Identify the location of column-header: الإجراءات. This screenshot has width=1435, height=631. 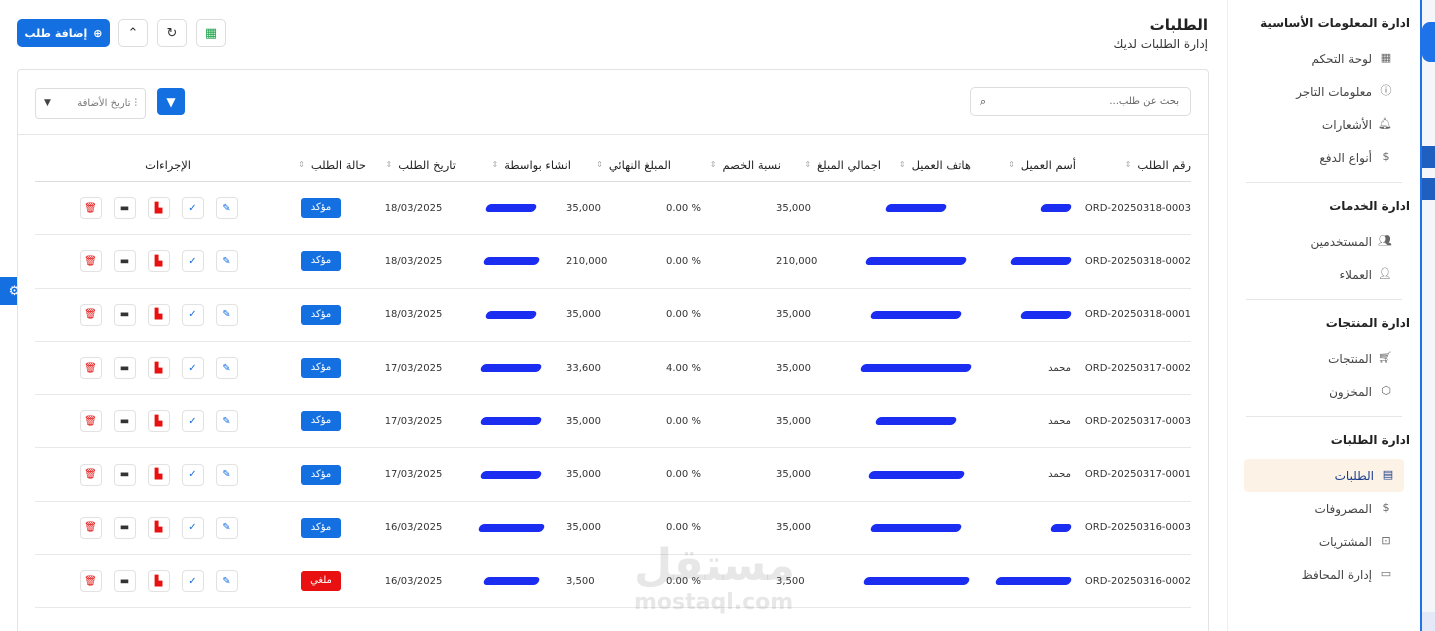
(166, 164).